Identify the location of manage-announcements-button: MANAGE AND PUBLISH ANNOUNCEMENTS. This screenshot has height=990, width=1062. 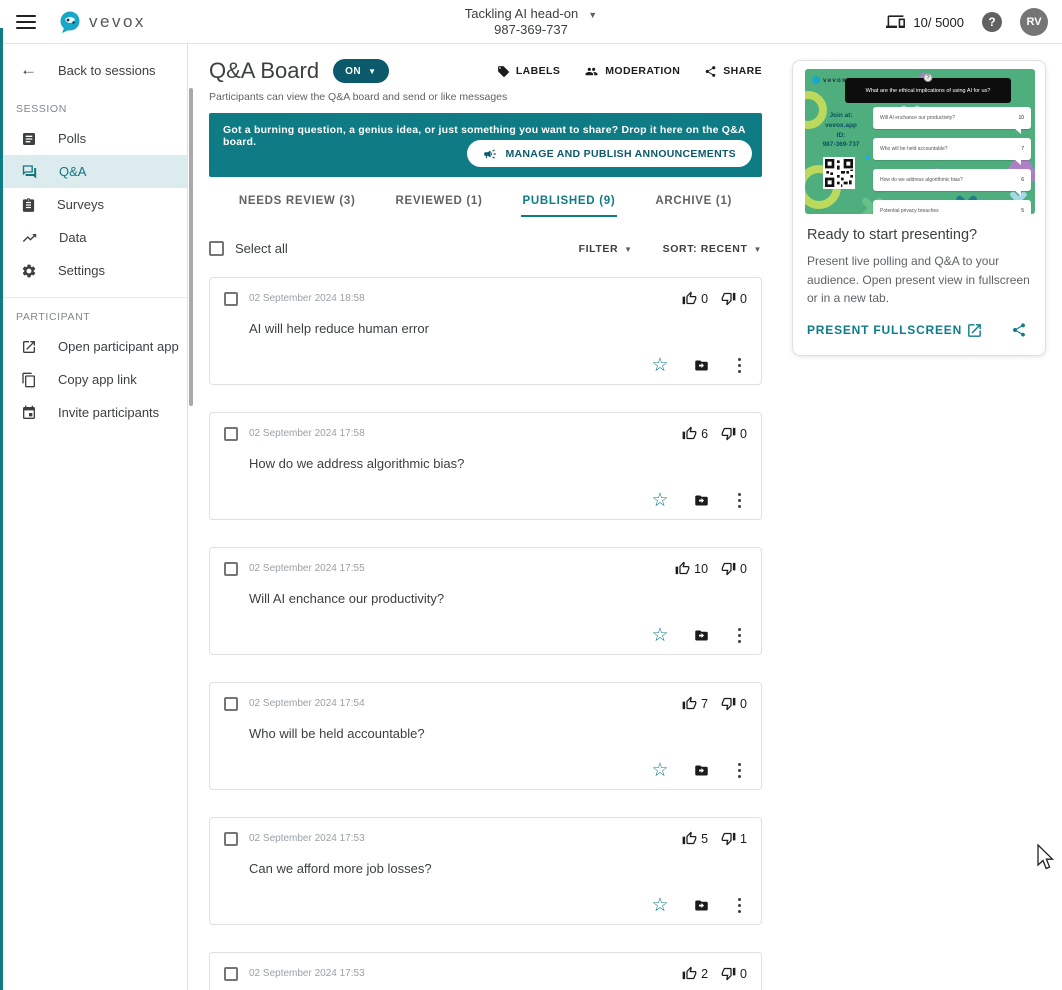
(609, 153).